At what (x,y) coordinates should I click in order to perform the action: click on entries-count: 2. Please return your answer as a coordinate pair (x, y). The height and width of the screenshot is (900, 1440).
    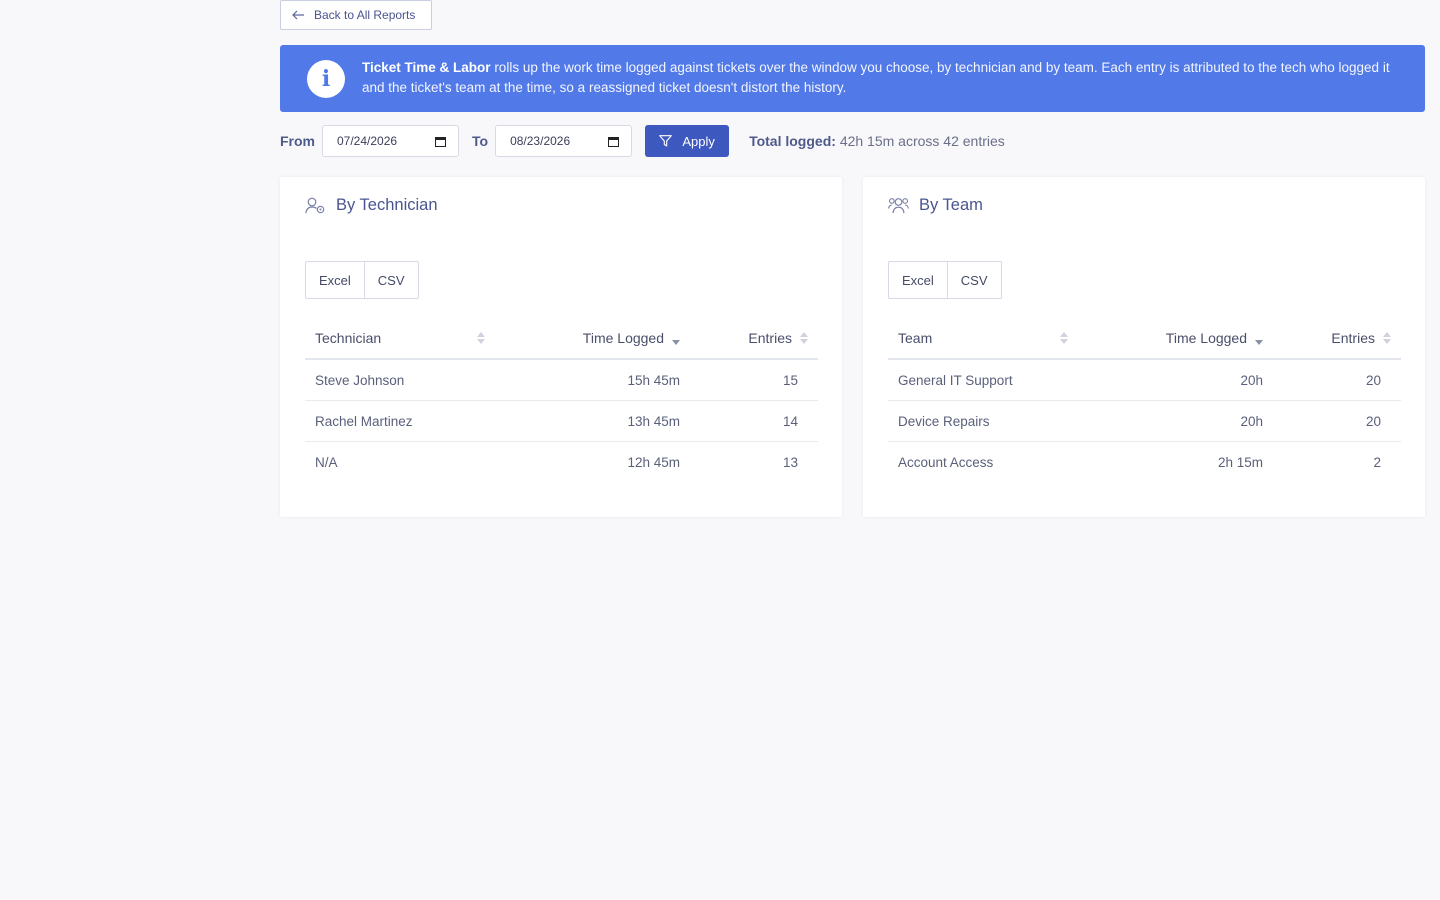
    Looking at the image, I should click on (1377, 462).